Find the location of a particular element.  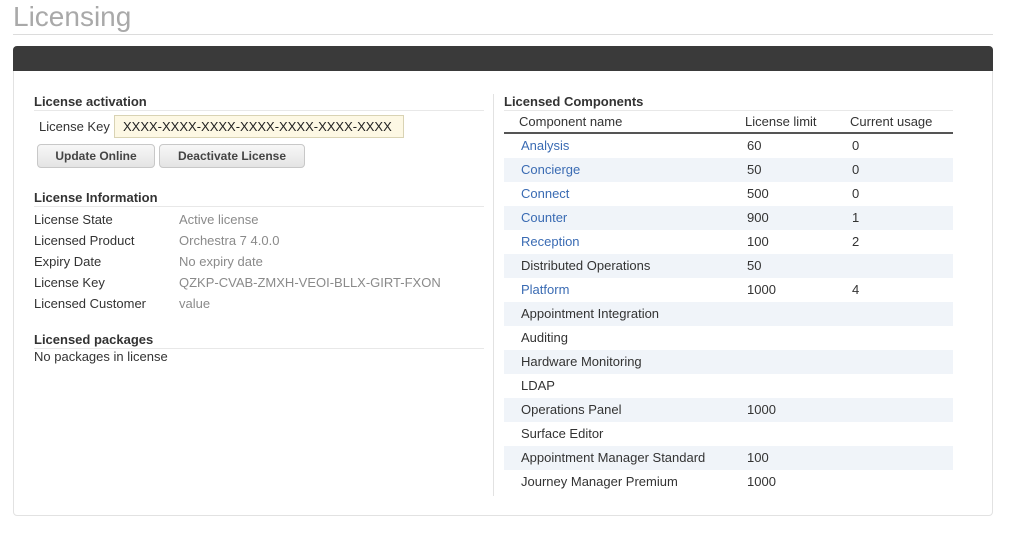

component-name: Surface Editor is located at coordinates (562, 433).